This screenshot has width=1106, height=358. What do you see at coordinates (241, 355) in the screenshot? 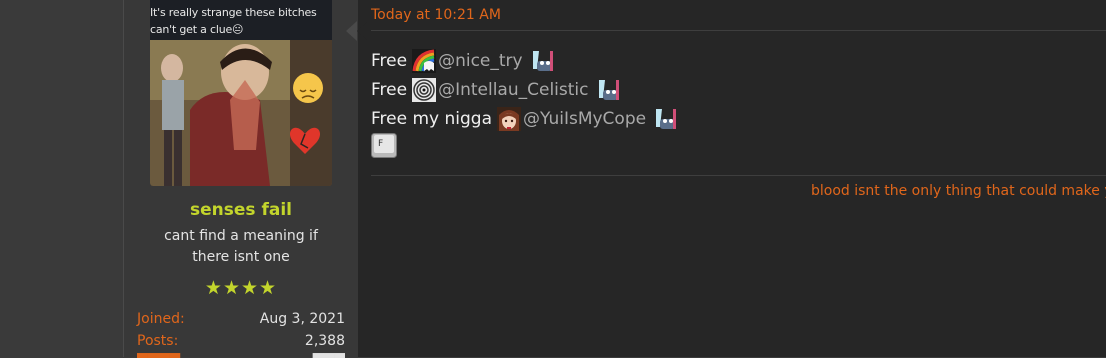
I see `stat-row-partial: ▇▇▇▇ ▇▇▇` at bounding box center [241, 355].